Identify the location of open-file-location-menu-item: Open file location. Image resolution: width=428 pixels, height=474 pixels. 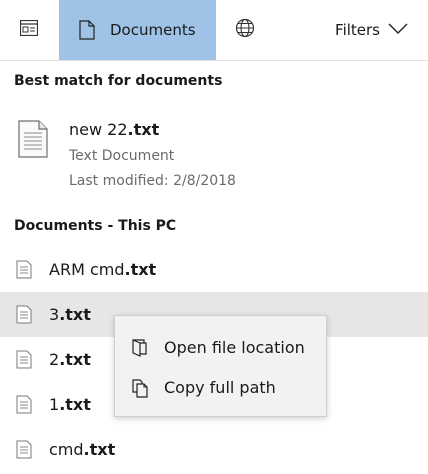
(220, 347).